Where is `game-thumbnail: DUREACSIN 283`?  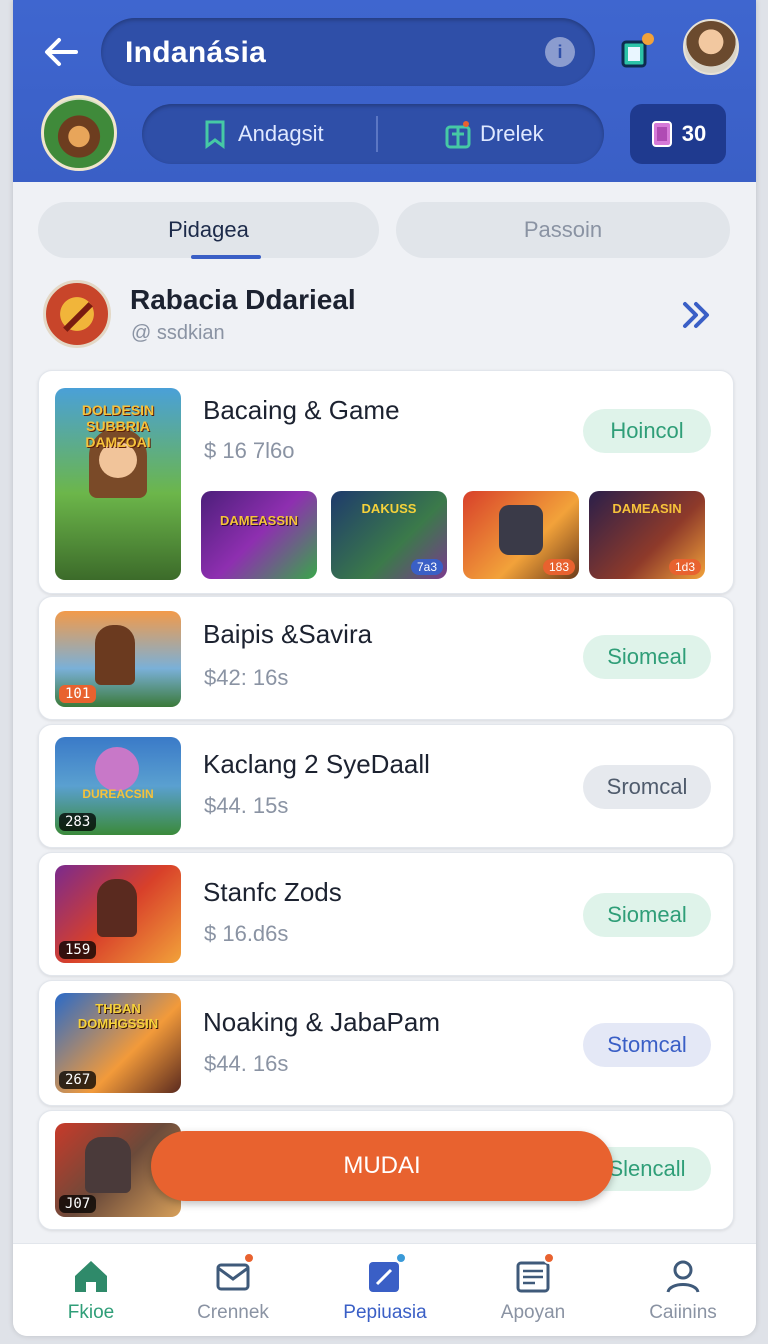
game-thumbnail: DUREACSIN 283 is located at coordinates (118, 786).